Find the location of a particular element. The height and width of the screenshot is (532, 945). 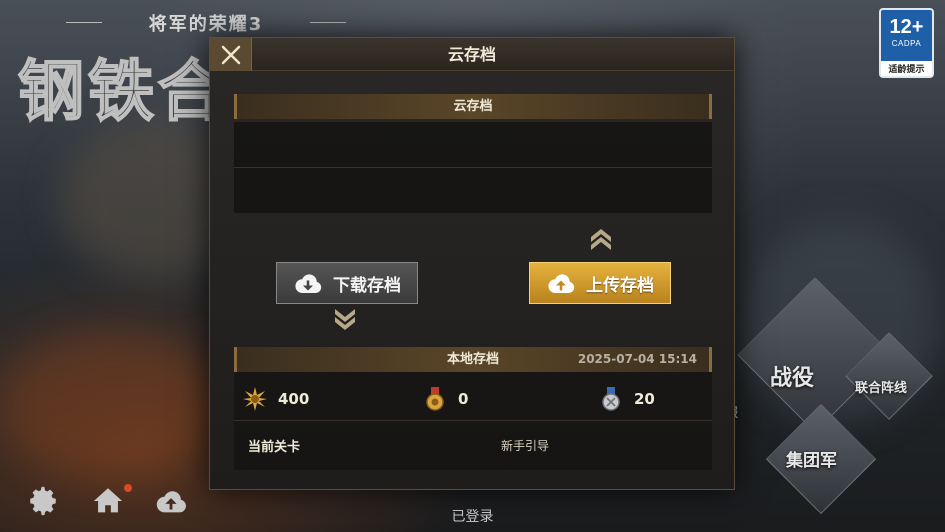

gear-icon is located at coordinates (43, 501).